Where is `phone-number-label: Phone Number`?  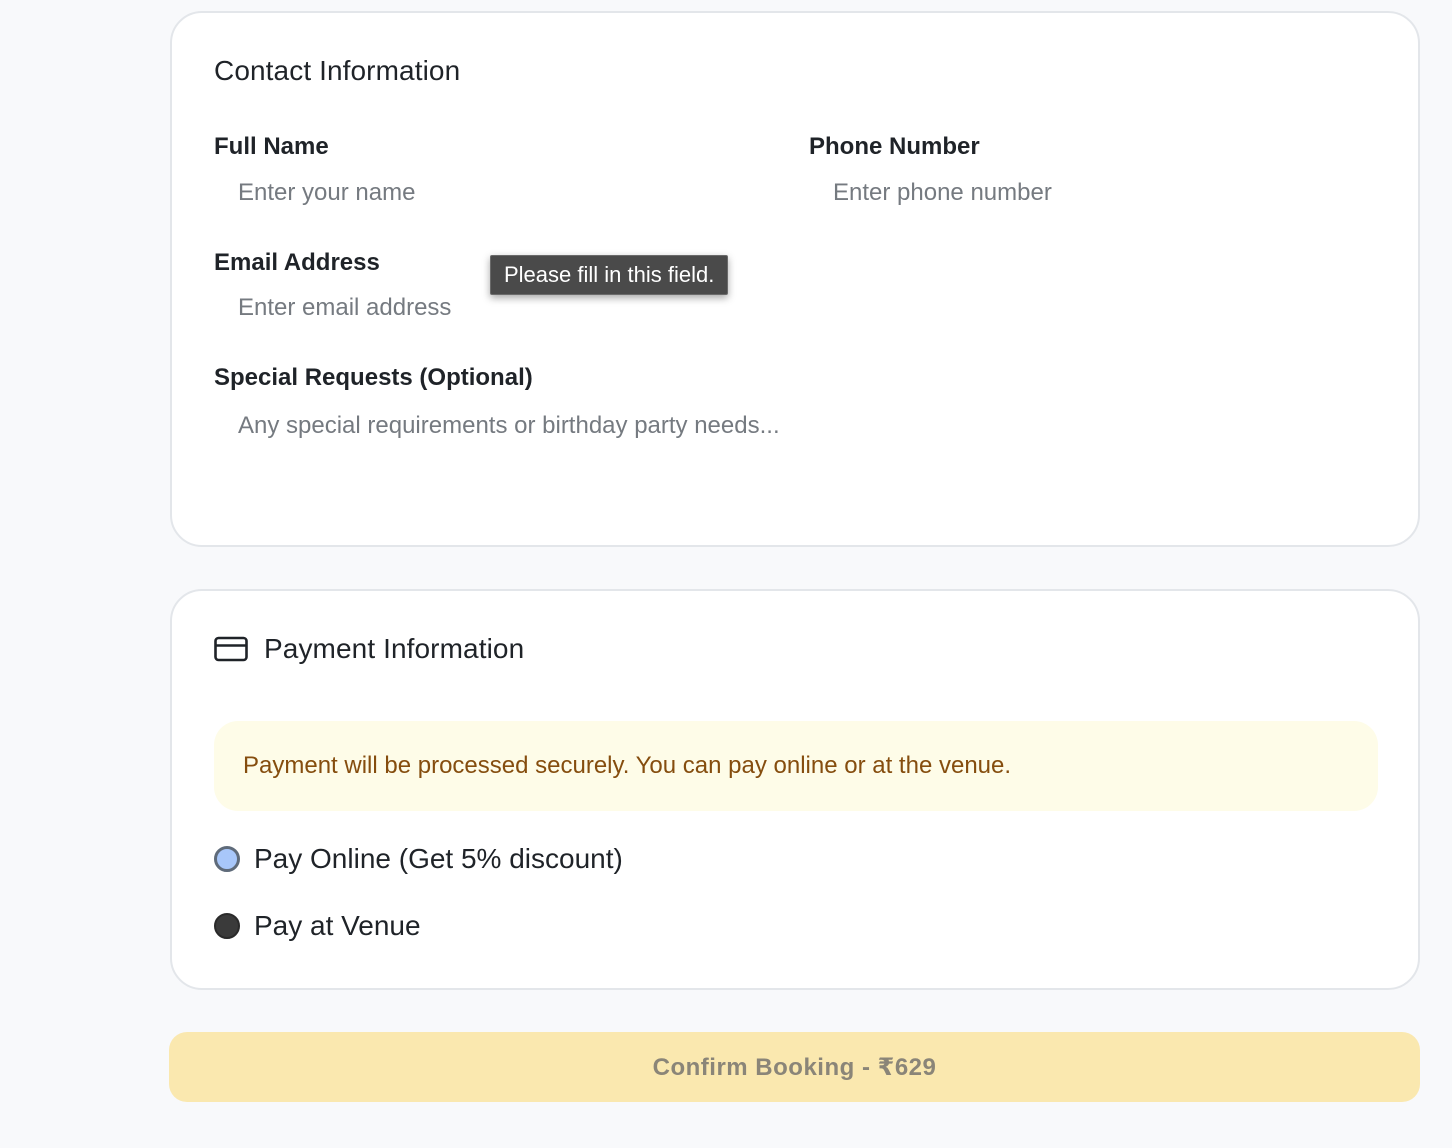
phone-number-label: Phone Number is located at coordinates (894, 146).